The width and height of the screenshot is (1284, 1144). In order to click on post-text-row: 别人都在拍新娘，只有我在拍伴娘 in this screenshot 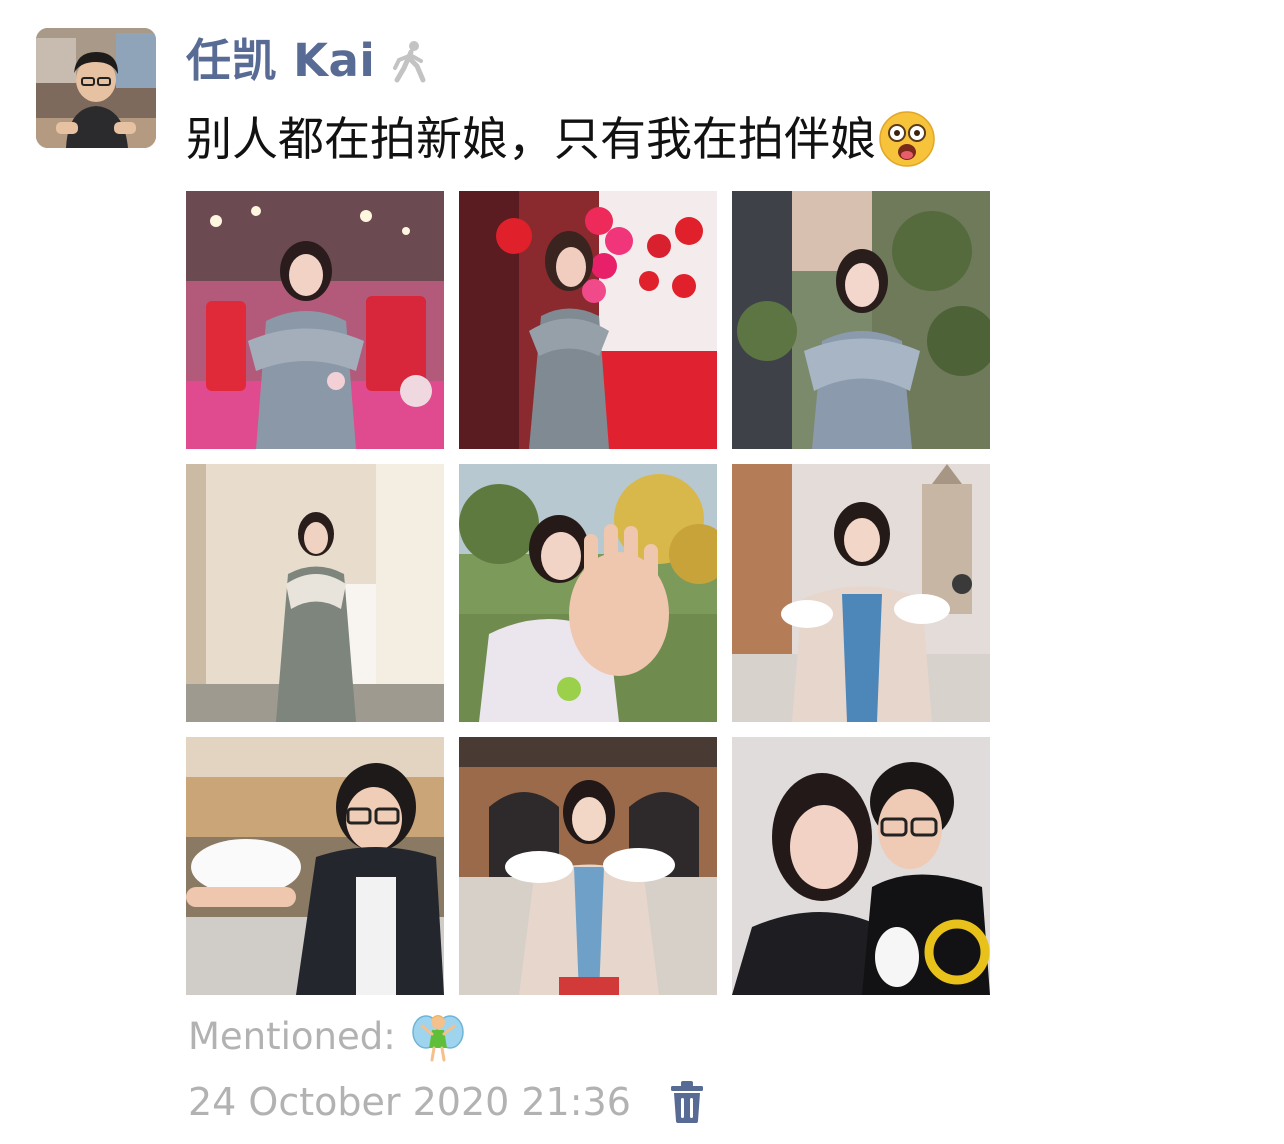, I will do `click(716, 139)`.